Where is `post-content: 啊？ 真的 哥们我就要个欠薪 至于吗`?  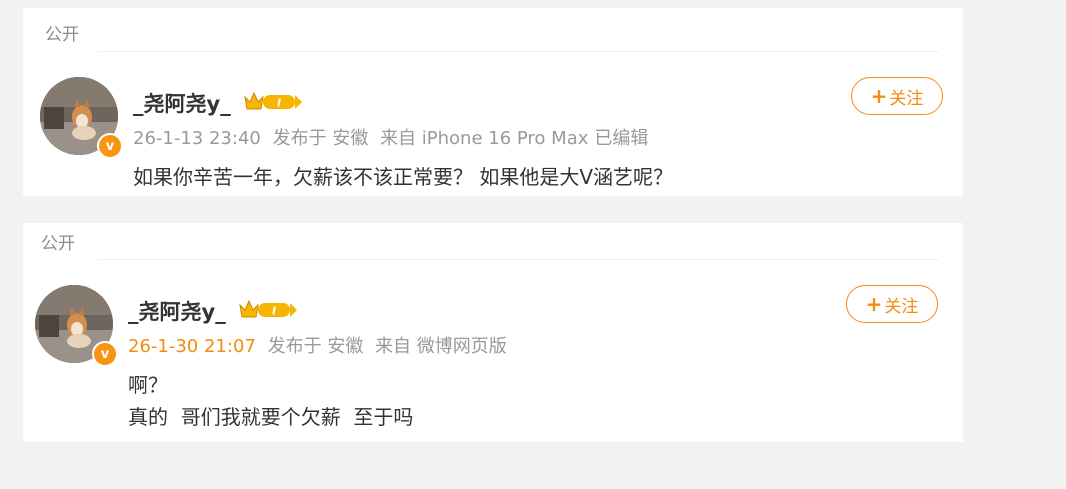 post-content: 啊？ 真的 哥们我就要个欠薪 至于吗 is located at coordinates (271, 401).